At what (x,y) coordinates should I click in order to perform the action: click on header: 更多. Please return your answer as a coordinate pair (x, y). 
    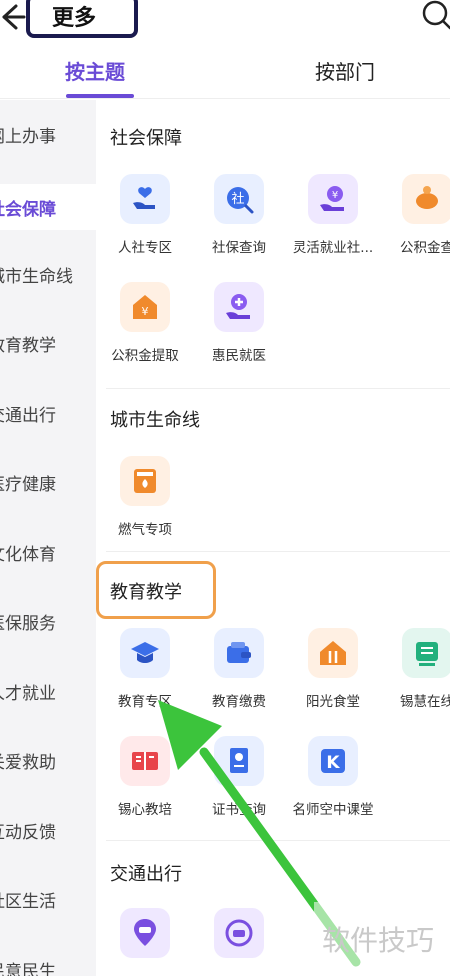
    Looking at the image, I should click on (225, 23).